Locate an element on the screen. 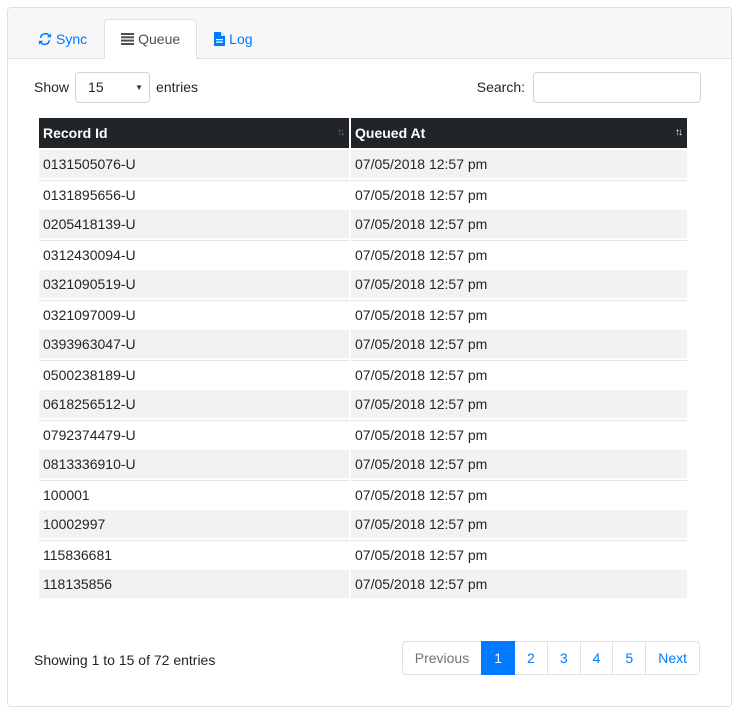  length-suffix: entries is located at coordinates (177, 87).